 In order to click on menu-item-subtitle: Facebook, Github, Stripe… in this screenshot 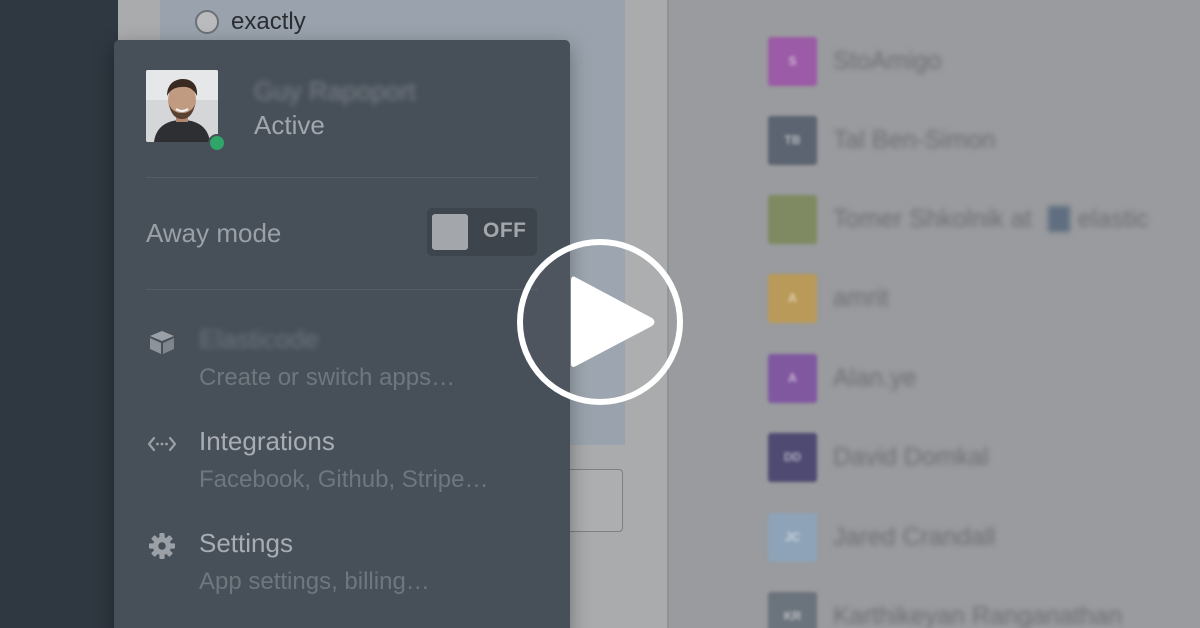, I will do `click(344, 479)`.